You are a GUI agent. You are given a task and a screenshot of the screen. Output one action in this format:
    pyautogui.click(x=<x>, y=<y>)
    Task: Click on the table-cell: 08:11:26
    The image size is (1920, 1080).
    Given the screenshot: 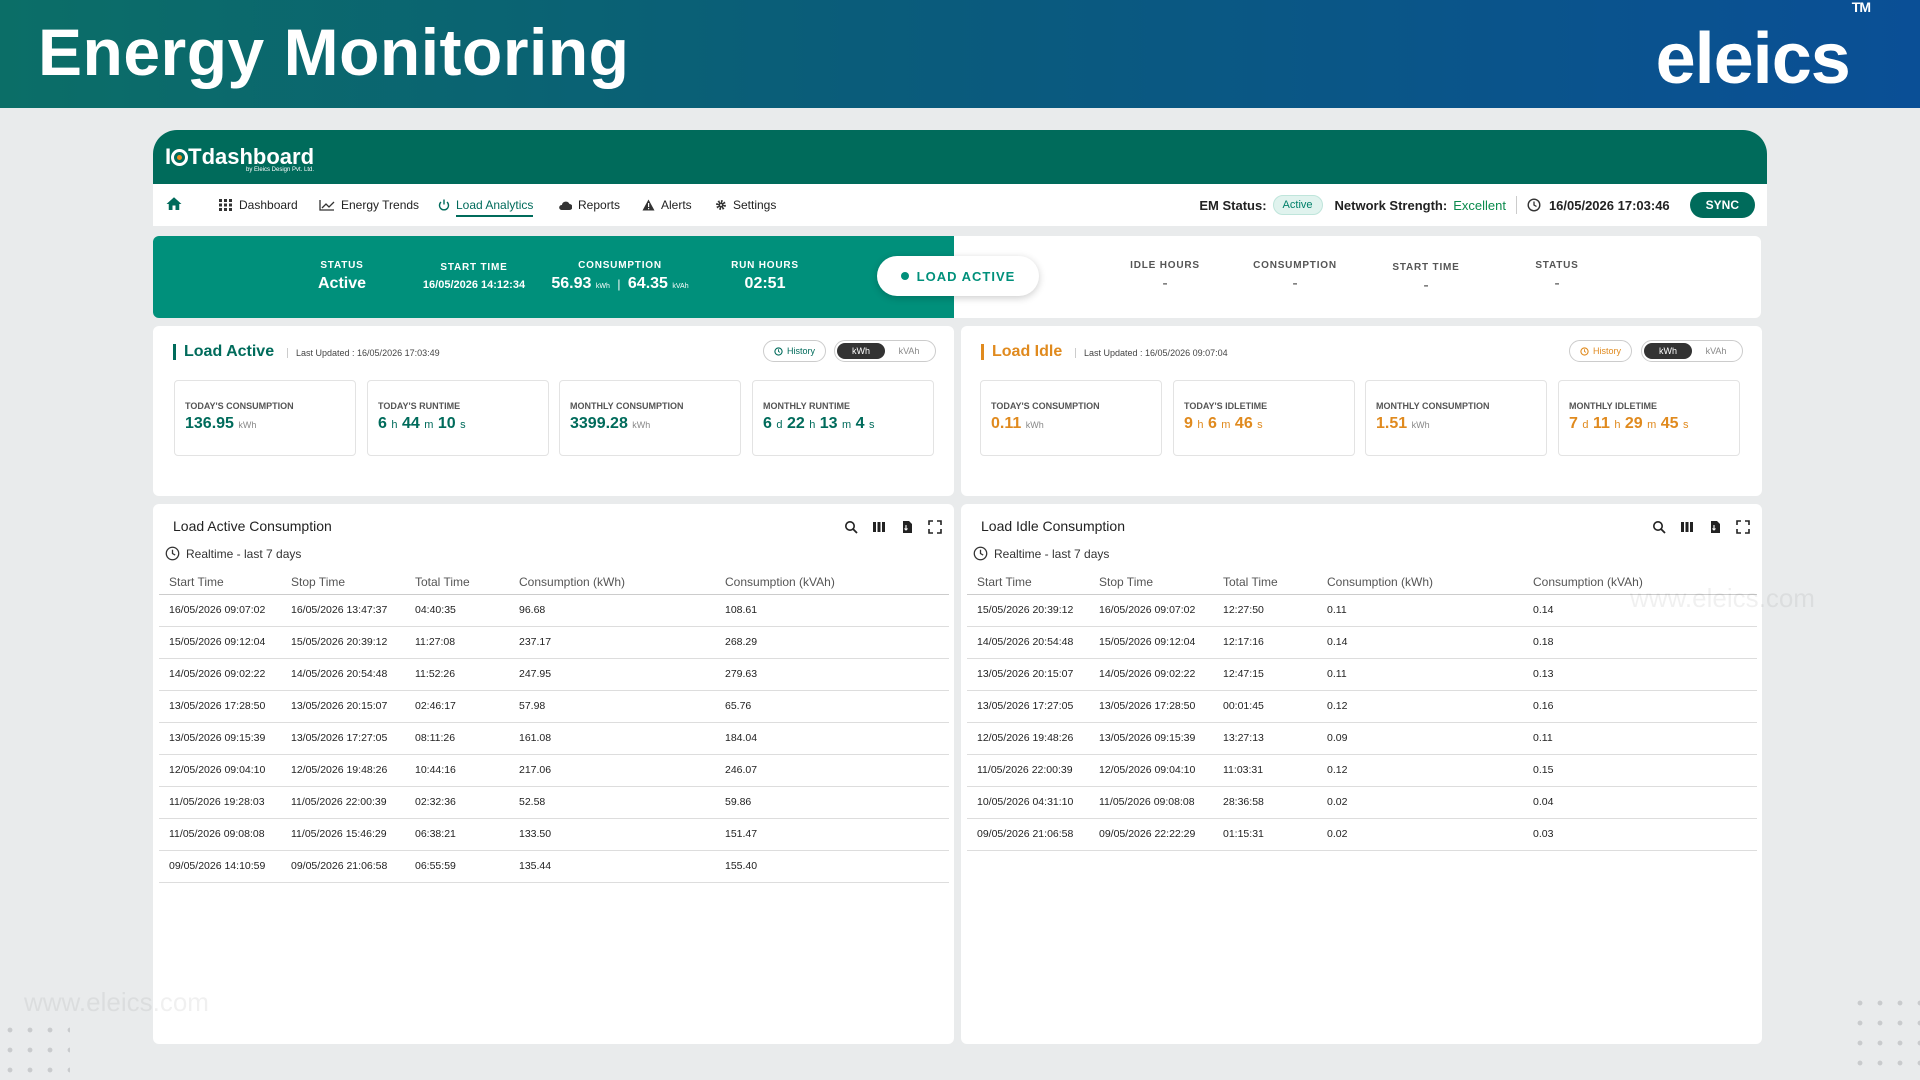 What is the action you would take?
    pyautogui.click(x=457, y=738)
    